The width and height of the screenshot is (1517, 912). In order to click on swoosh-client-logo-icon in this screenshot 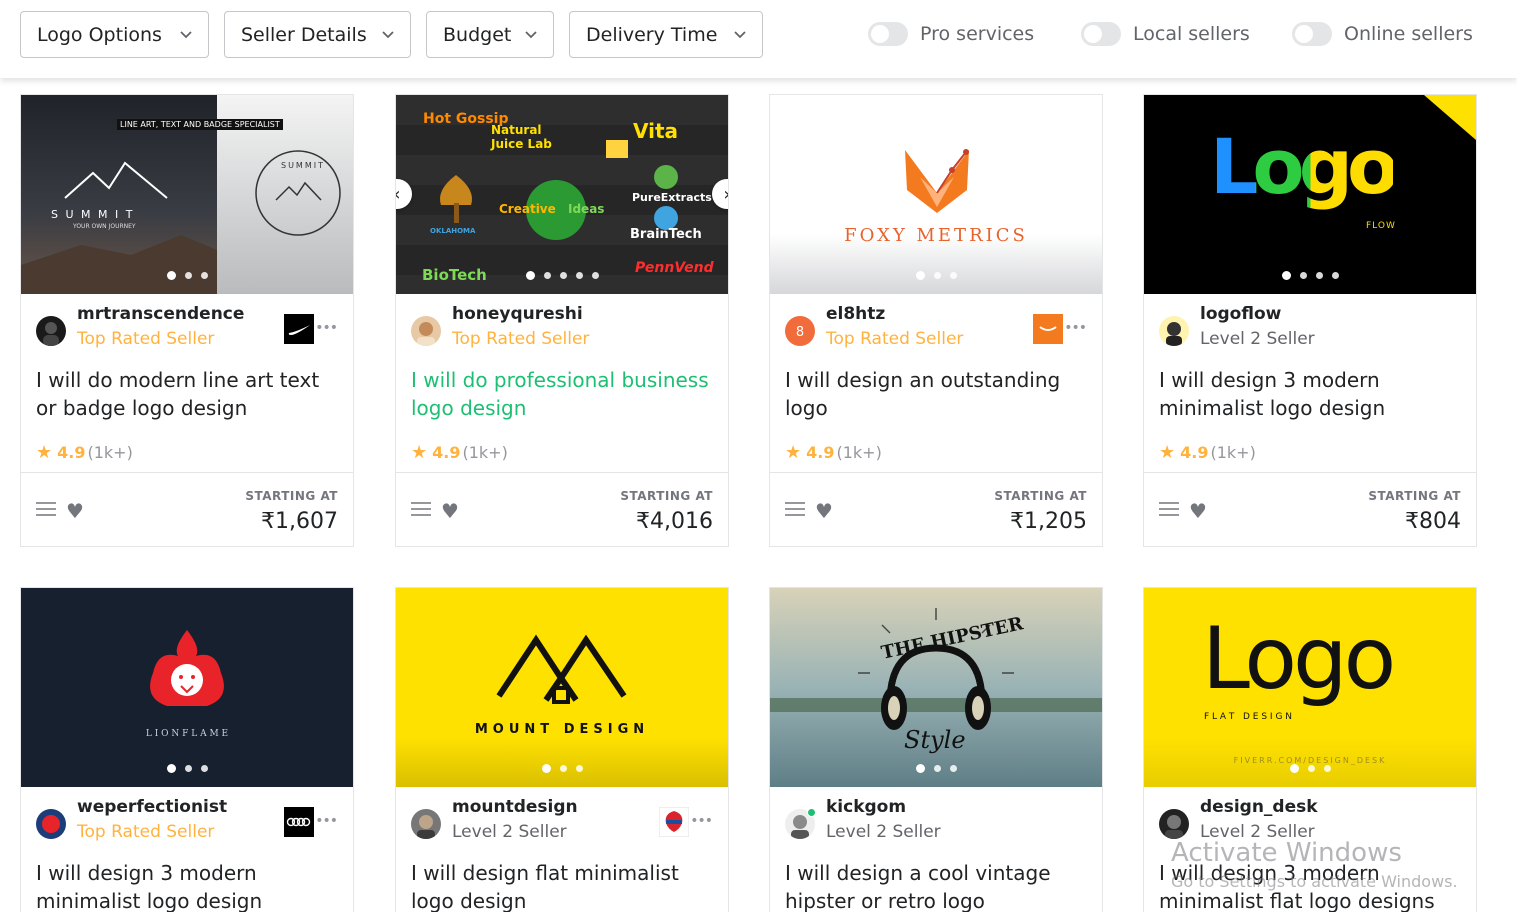, I will do `click(299, 329)`.